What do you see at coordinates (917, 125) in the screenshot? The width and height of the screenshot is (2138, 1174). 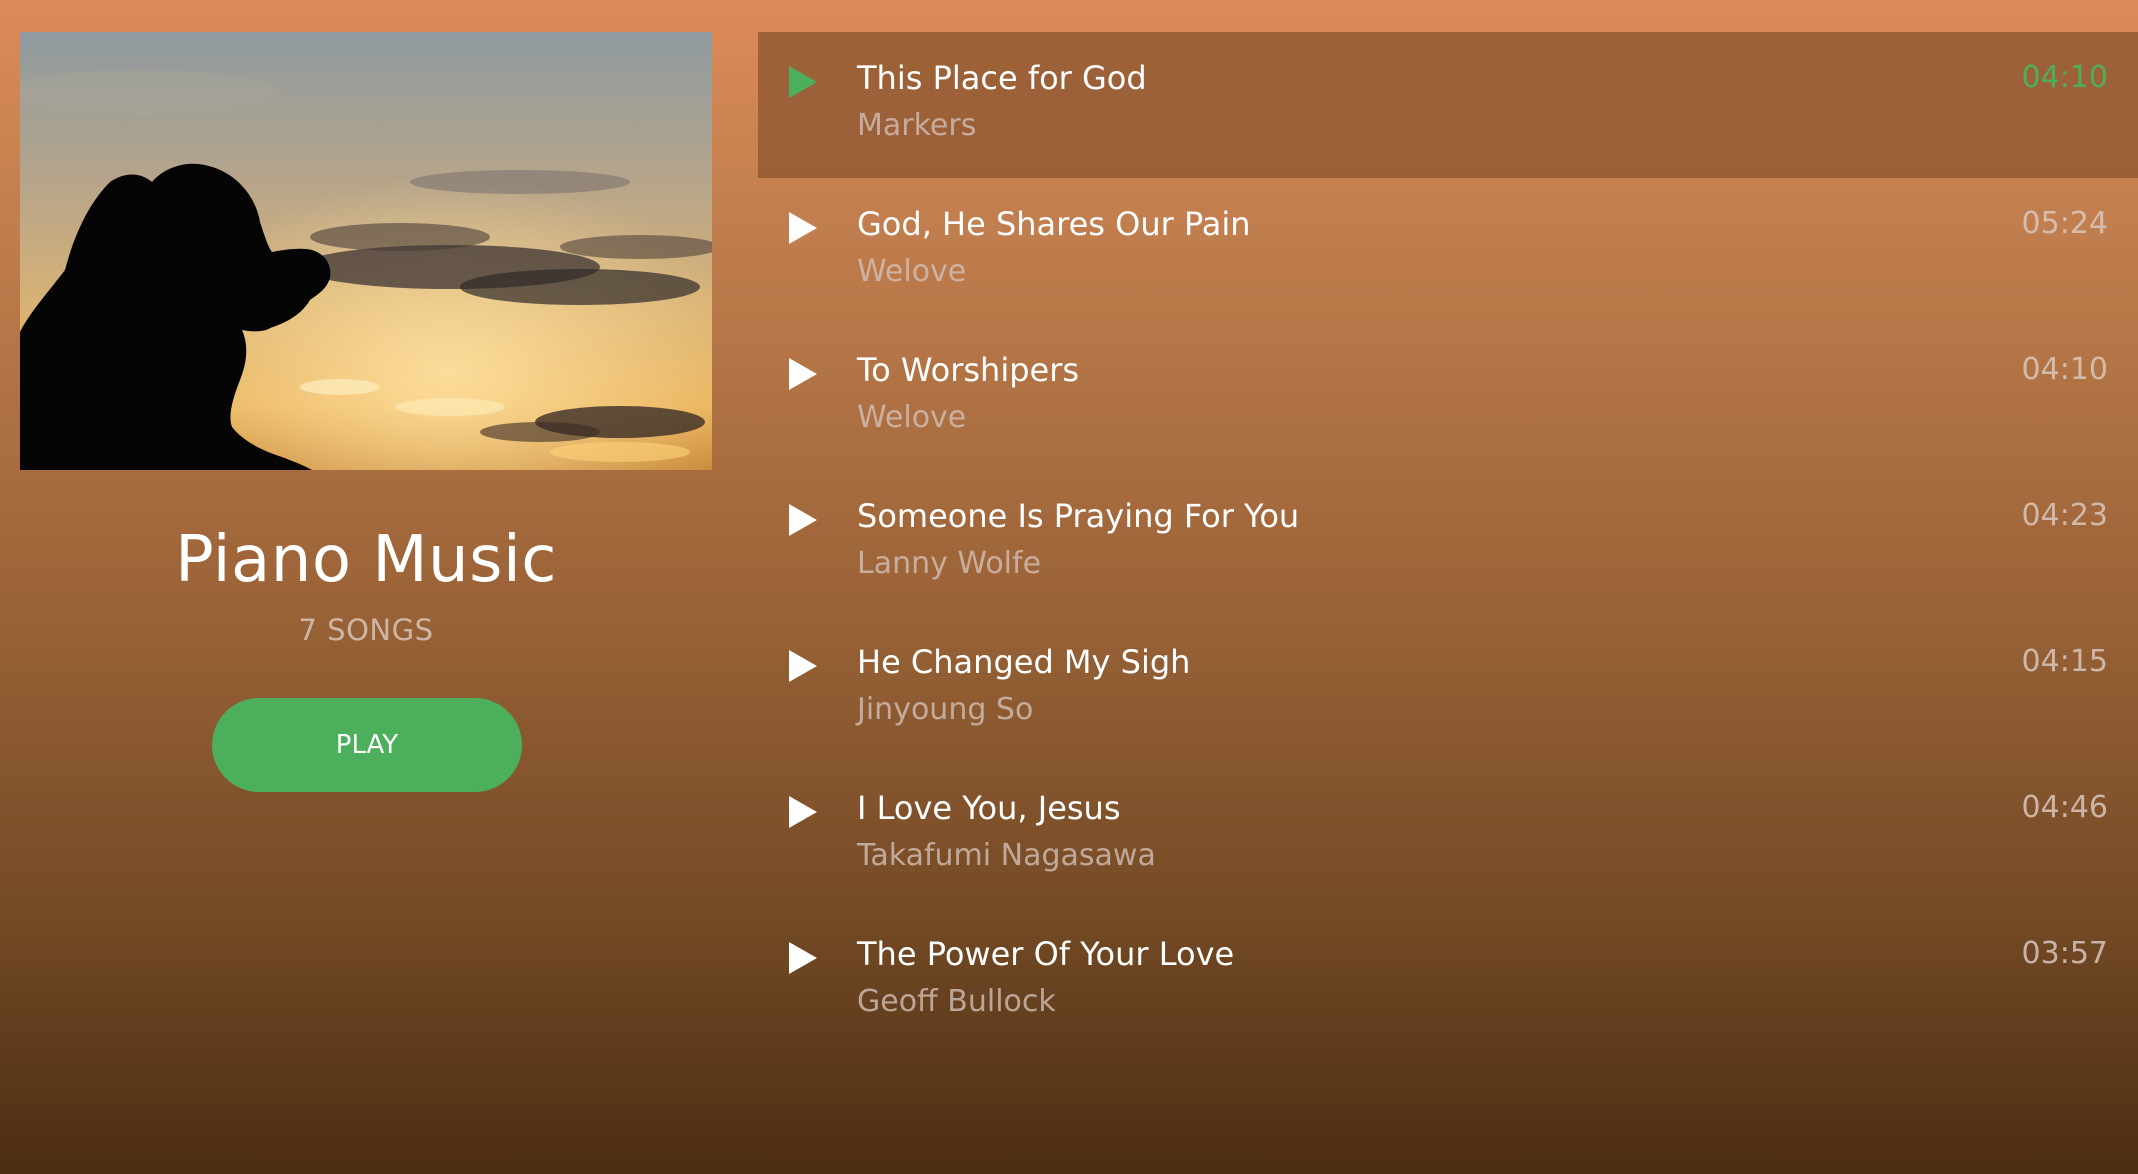 I see `track-artist: Markers` at bounding box center [917, 125].